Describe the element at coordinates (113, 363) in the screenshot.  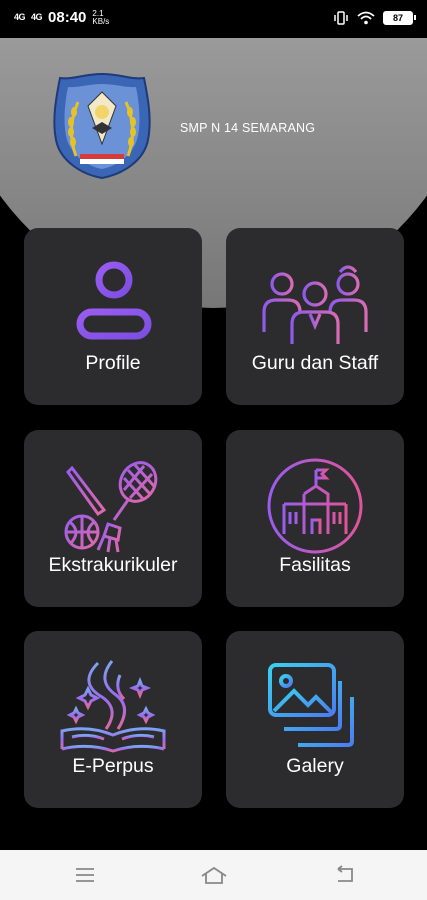
I see `menu-label: Profile` at that location.